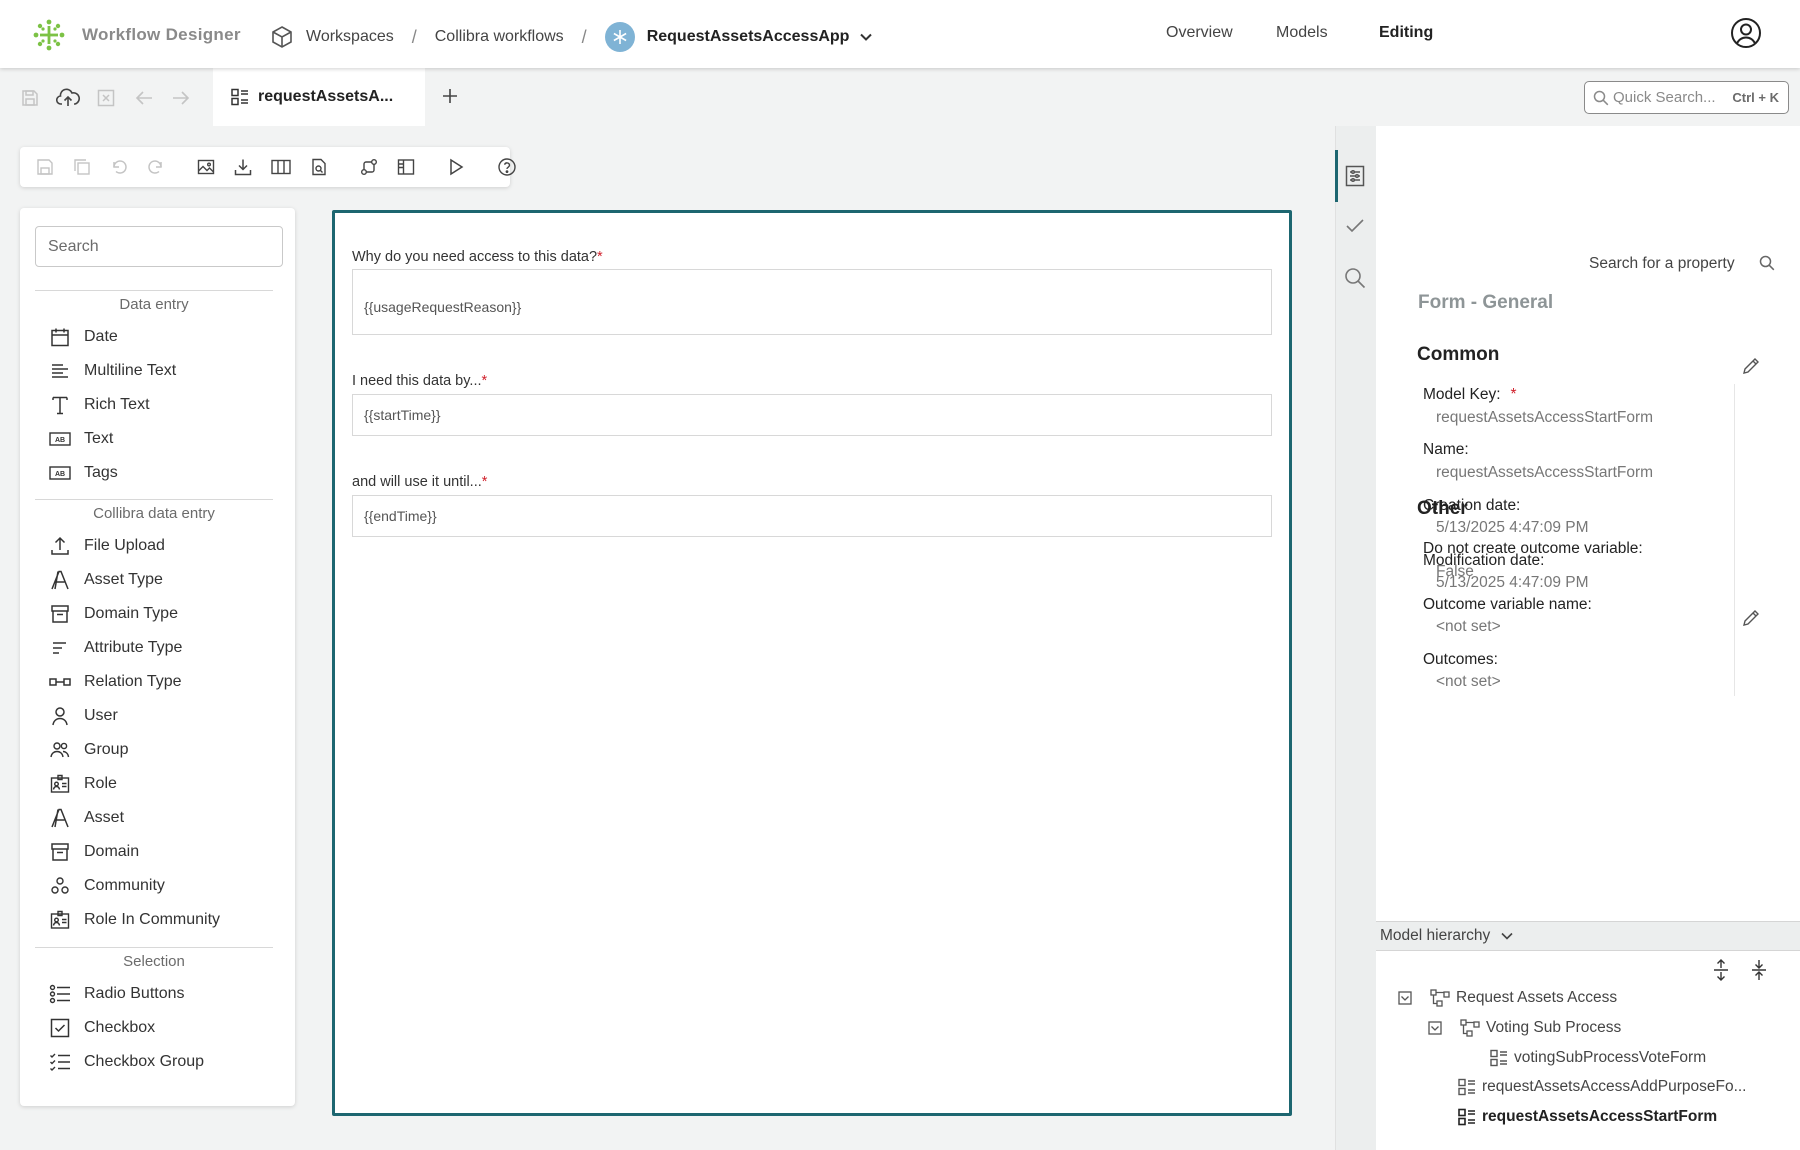 This screenshot has height=1150, width=1800. What do you see at coordinates (1435, 935) in the screenshot?
I see `model-hierarchy-title: Model hierarchy` at bounding box center [1435, 935].